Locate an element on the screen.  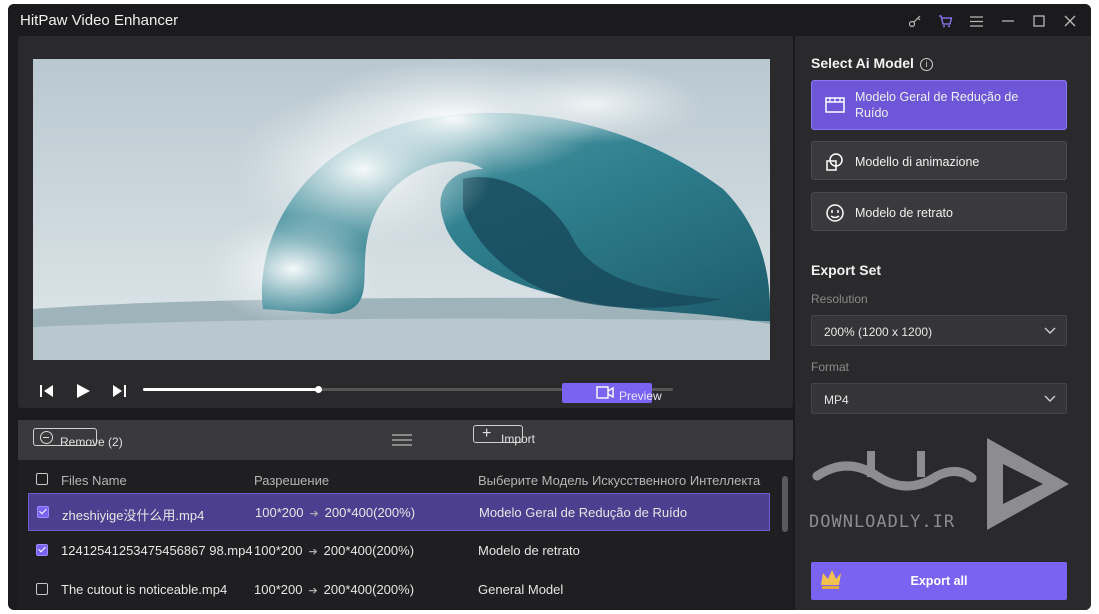
film-icon is located at coordinates (835, 105).